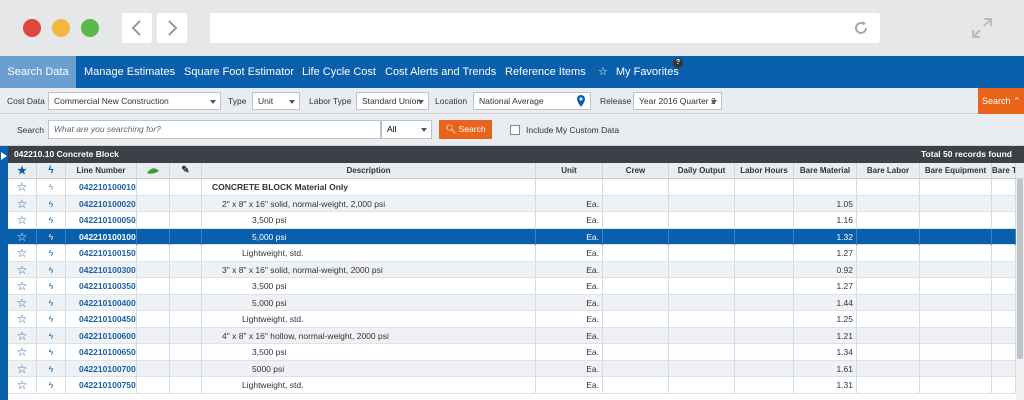  What do you see at coordinates (512, 253) in the screenshot?
I see `table-row: ☆ ϟ 042210100150 Lightweight, std. Ea. 1.27` at bounding box center [512, 253].